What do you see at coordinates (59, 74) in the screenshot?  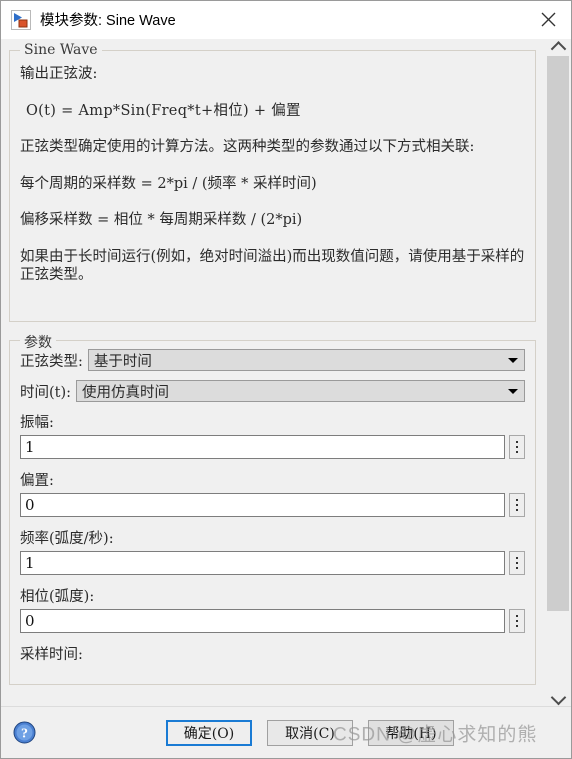 I see `description-paragraph: 输出正弦波:` at bounding box center [59, 74].